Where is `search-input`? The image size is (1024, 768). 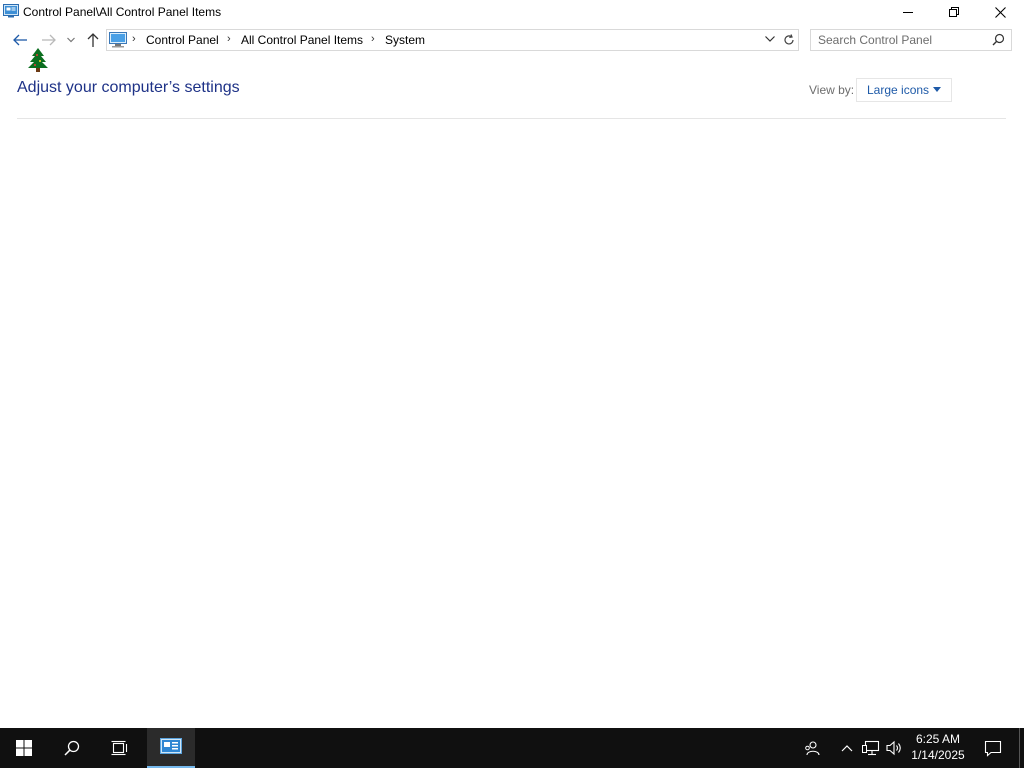 search-input is located at coordinates (900, 40).